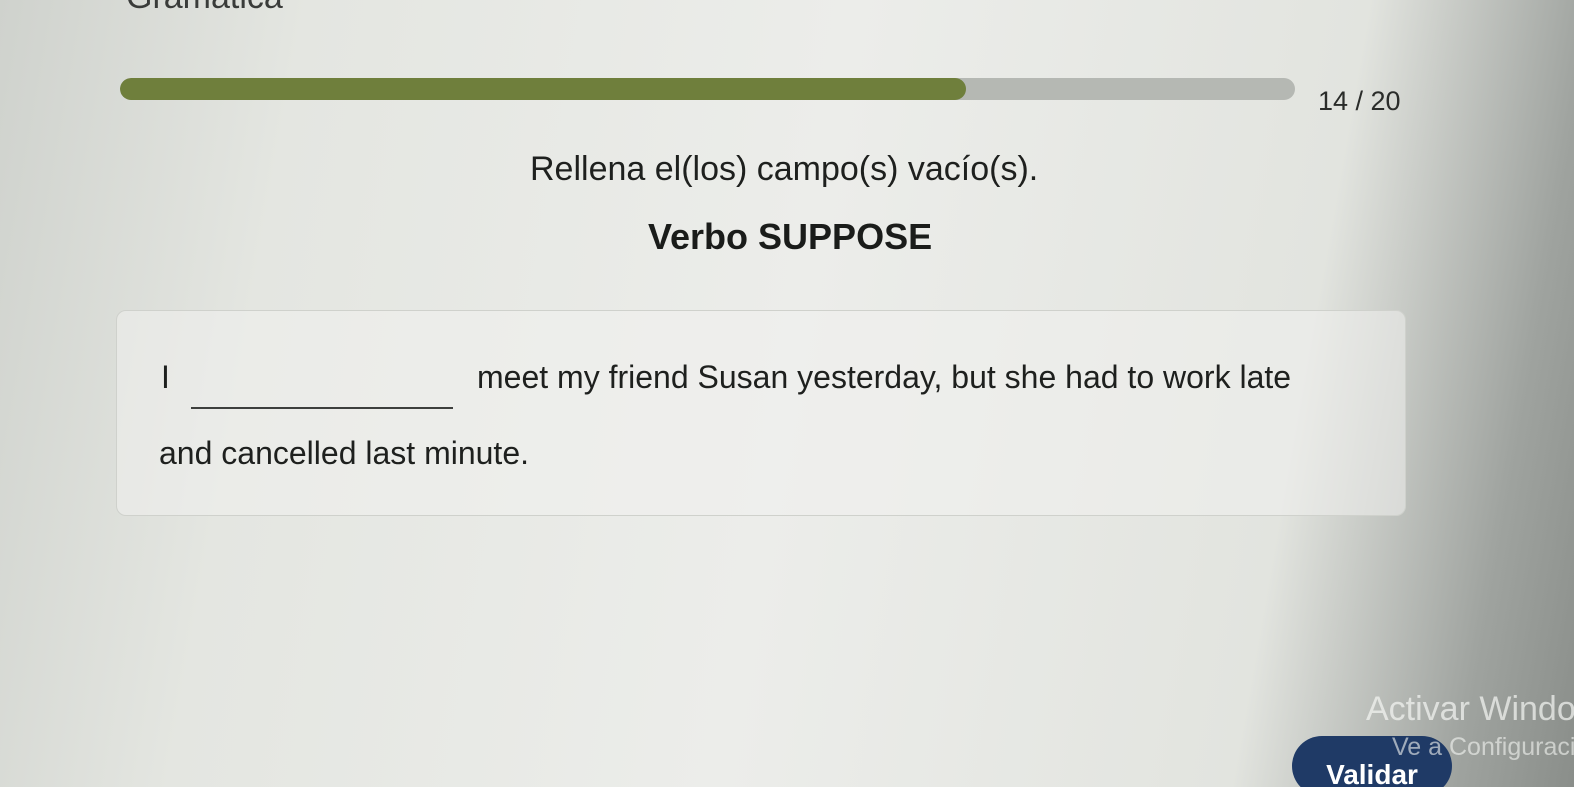 The width and height of the screenshot is (1574, 787). Describe the element at coordinates (543, 89) in the screenshot. I see `progress-bar-fill` at that location.